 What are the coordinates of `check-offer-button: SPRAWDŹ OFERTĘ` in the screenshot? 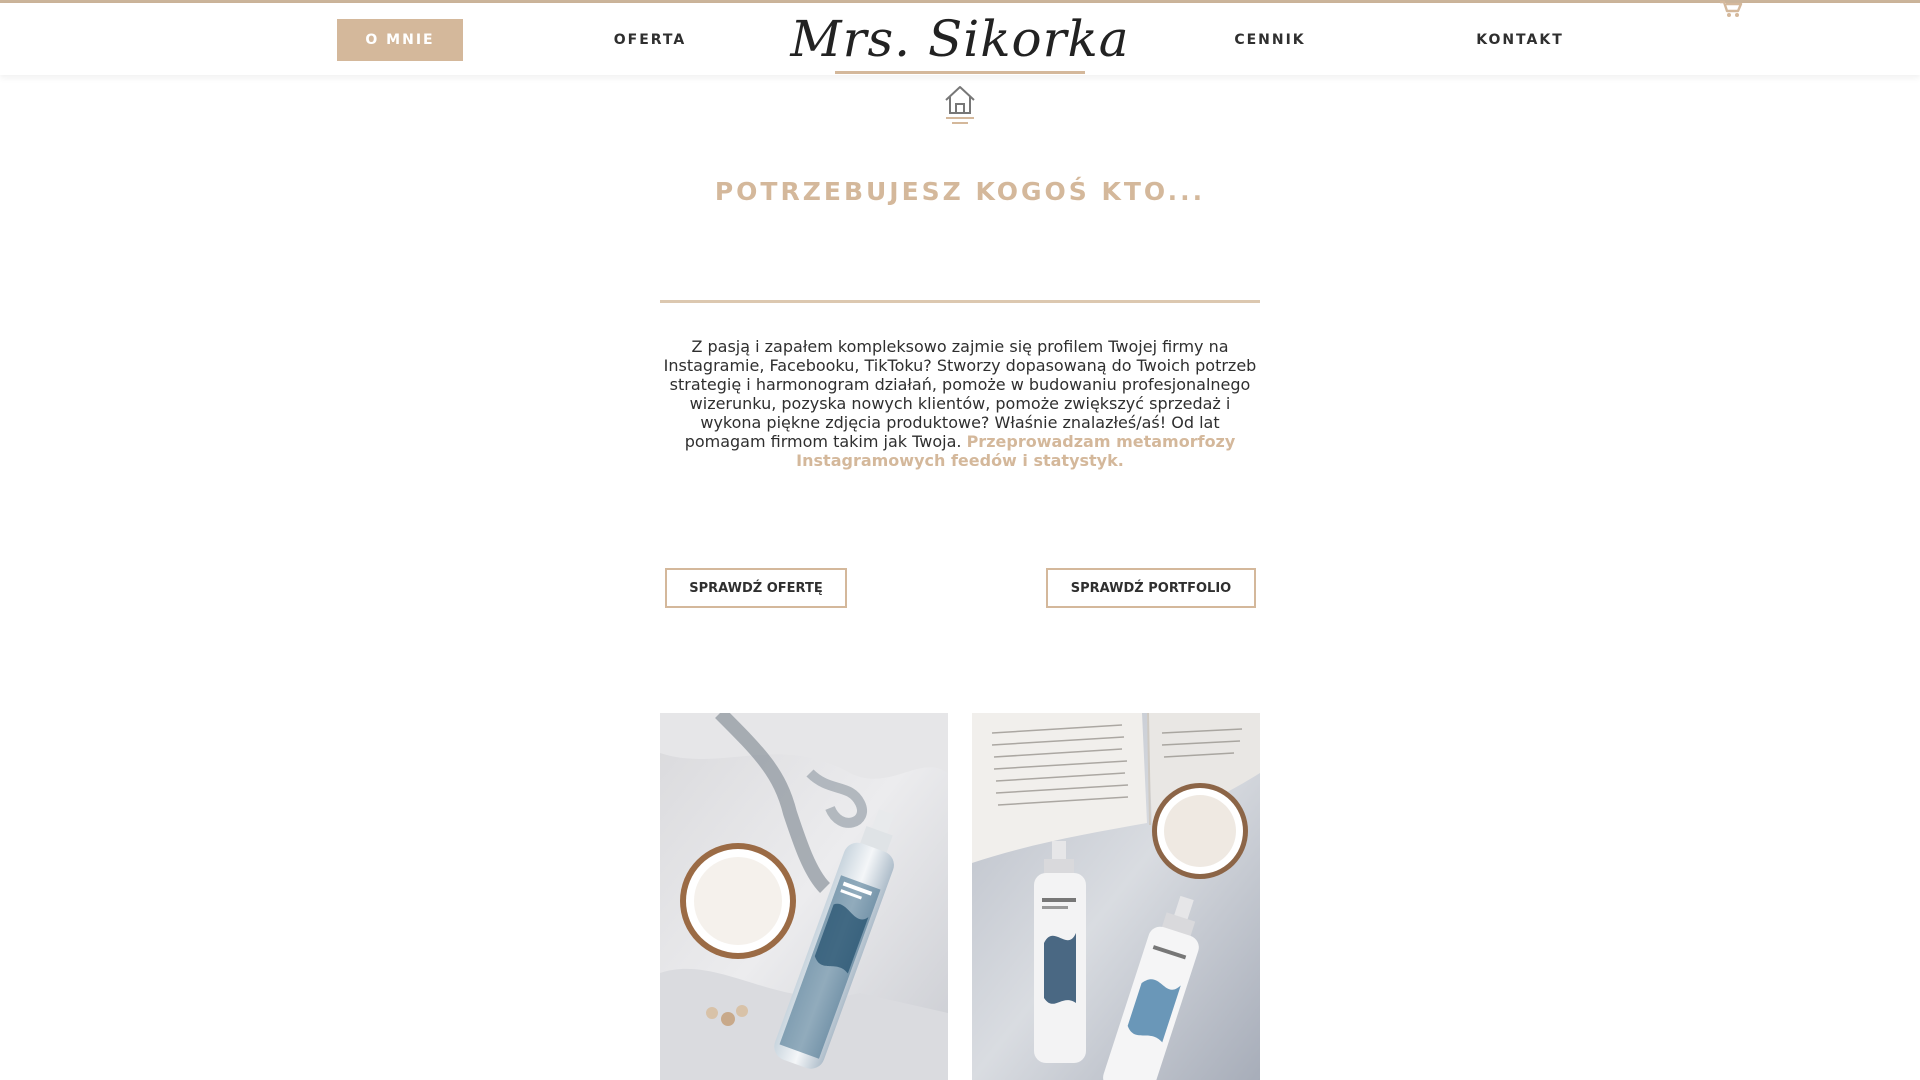 It's located at (756, 588).